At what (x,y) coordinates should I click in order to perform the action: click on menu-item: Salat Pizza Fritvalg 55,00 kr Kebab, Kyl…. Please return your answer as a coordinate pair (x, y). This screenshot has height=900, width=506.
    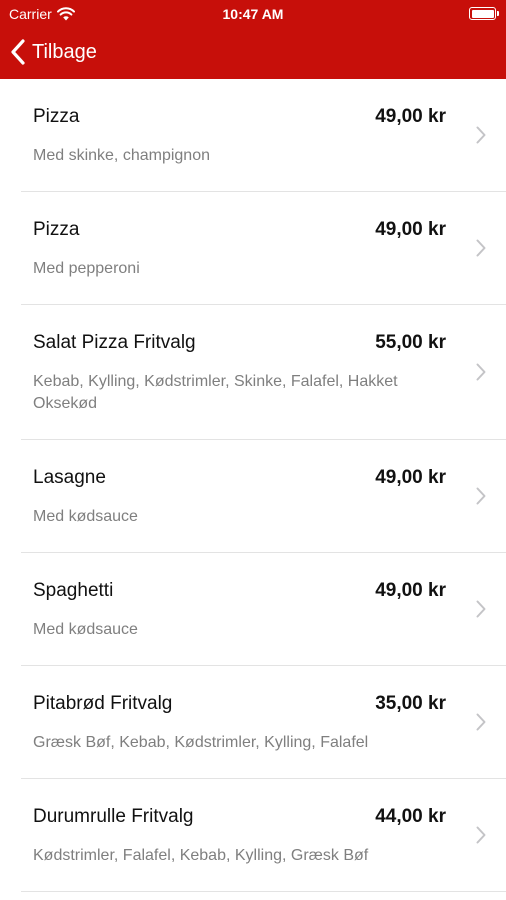
    Looking at the image, I should click on (263, 372).